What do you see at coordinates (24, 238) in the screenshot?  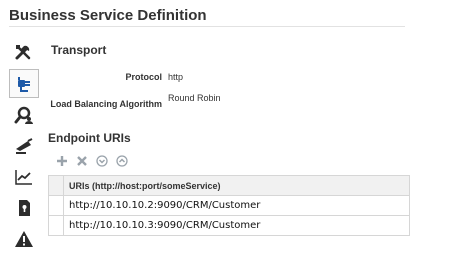 I see `warnings-tab` at bounding box center [24, 238].